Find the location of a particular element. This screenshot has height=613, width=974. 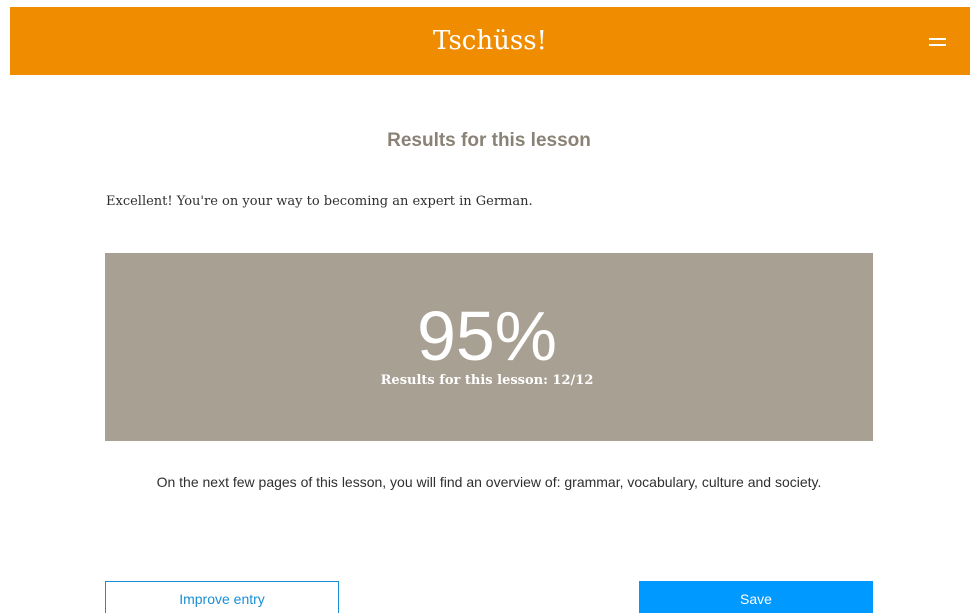

hamburger-menu-icon is located at coordinates (938, 42).